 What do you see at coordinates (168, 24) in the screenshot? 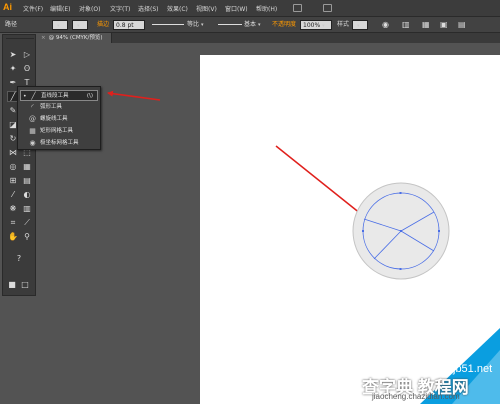
I see `variable-width-profile-preview` at bounding box center [168, 24].